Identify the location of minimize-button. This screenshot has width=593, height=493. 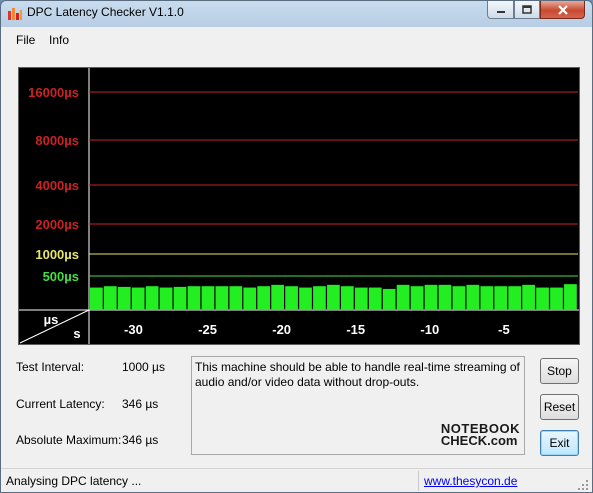
(500, 10).